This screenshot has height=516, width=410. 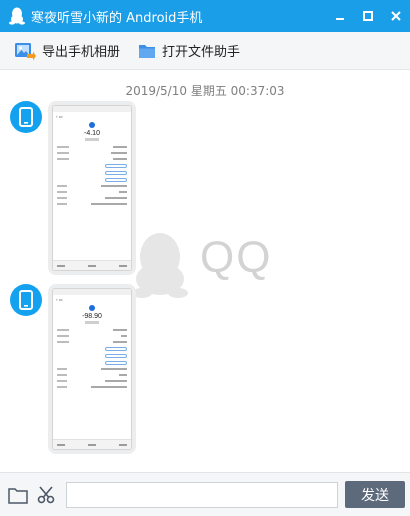 What do you see at coordinates (396, 16) in the screenshot?
I see `close-icon` at bounding box center [396, 16].